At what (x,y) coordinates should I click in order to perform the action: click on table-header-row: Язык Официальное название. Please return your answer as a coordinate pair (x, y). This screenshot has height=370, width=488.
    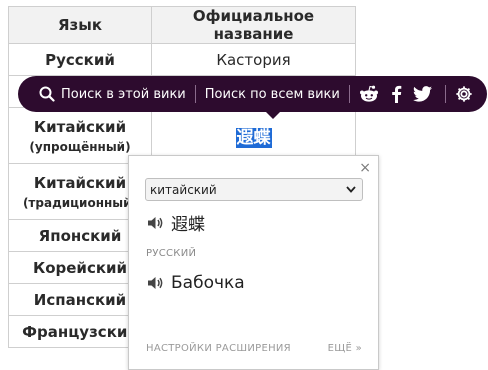
    Looking at the image, I should click on (182, 25).